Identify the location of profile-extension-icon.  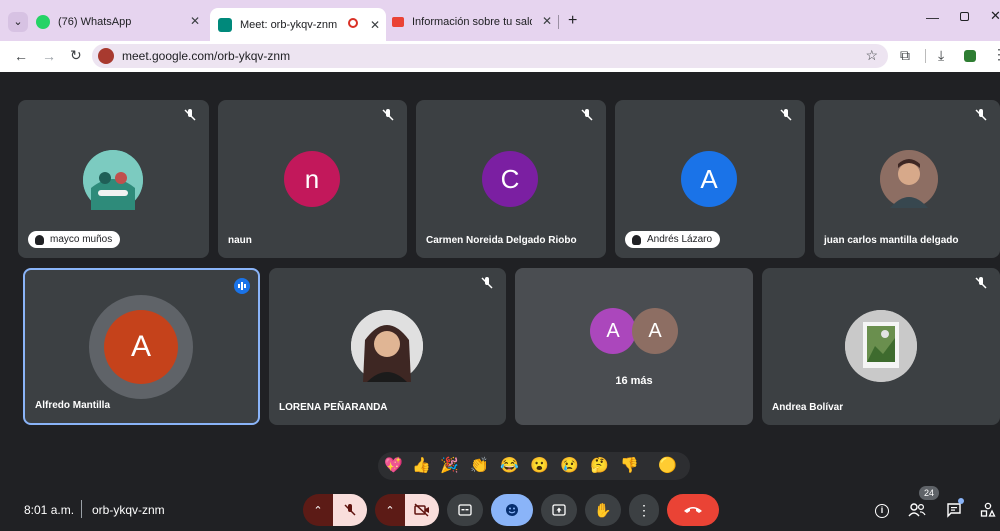
(970, 56).